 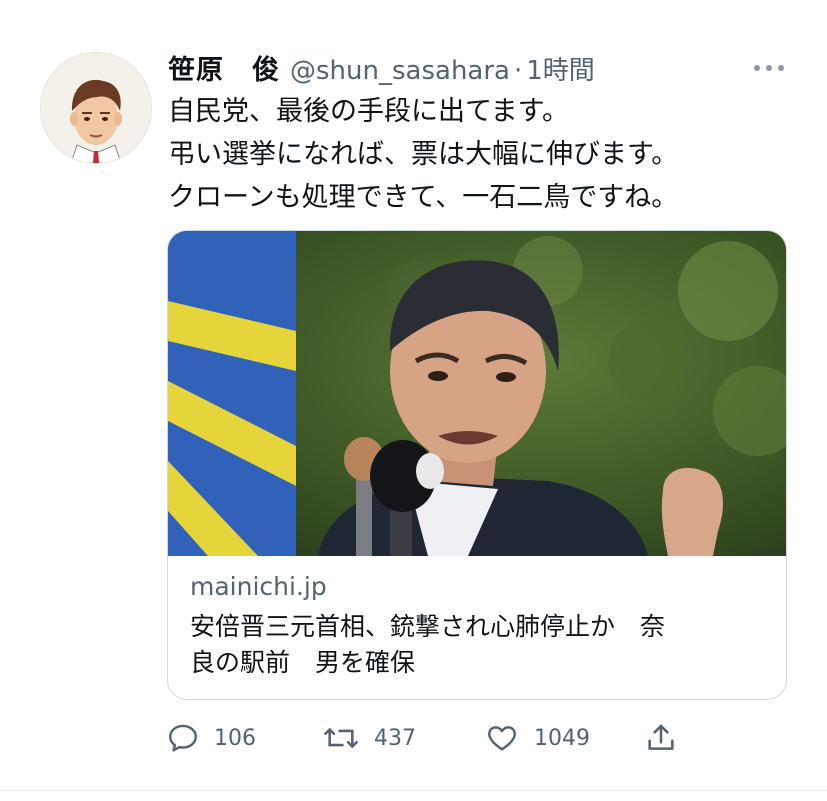 I want to click on more-dots-icon, so click(x=769, y=67).